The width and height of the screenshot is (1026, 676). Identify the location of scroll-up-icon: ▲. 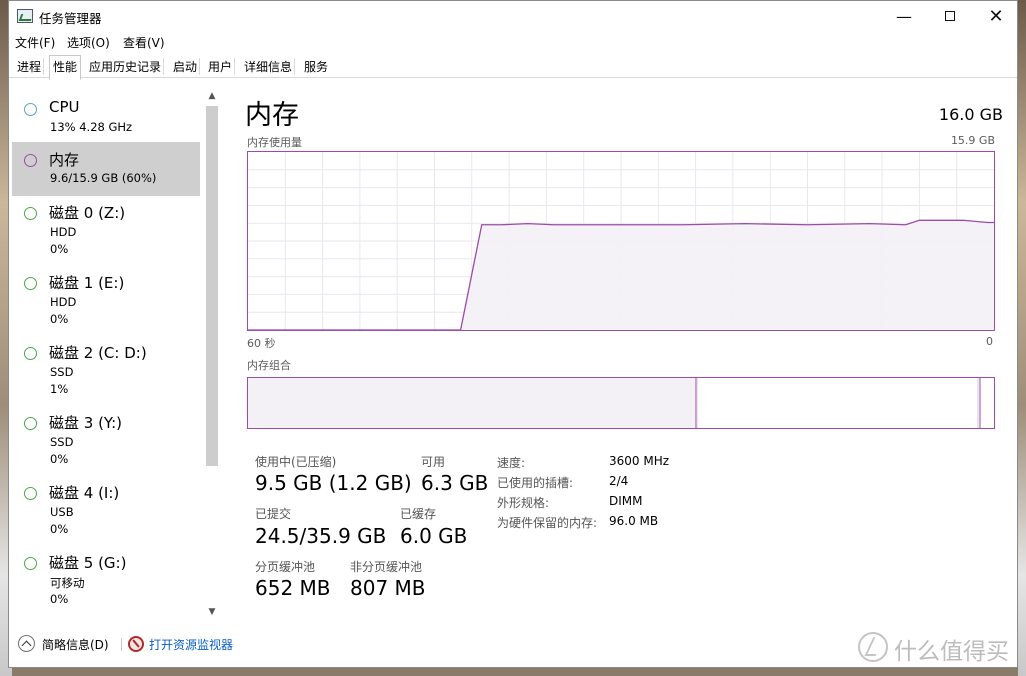
(212, 96).